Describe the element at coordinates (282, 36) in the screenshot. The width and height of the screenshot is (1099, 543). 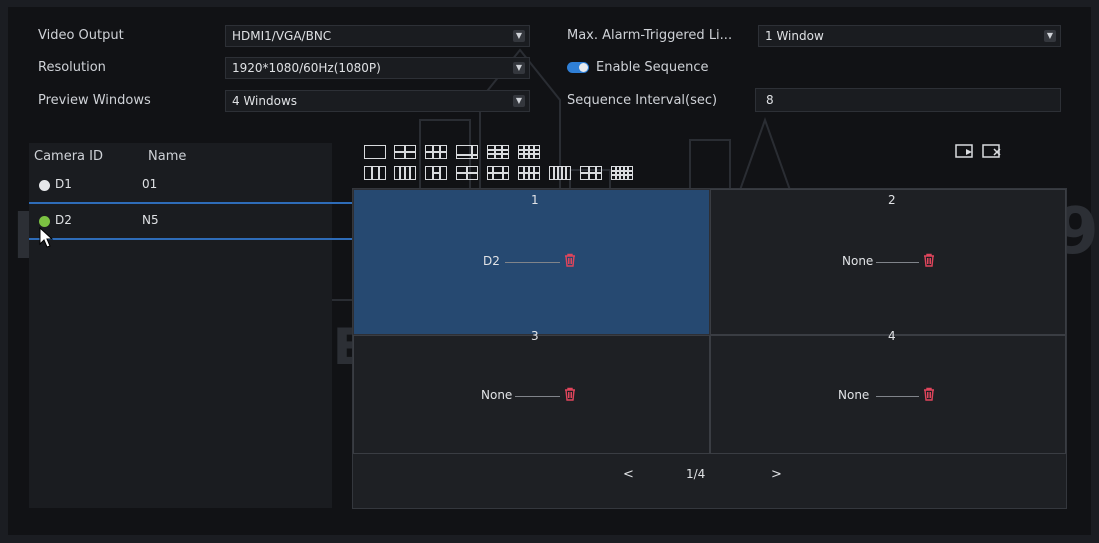
I see `video-output-value: HDMI1/VGA/BNC` at that location.